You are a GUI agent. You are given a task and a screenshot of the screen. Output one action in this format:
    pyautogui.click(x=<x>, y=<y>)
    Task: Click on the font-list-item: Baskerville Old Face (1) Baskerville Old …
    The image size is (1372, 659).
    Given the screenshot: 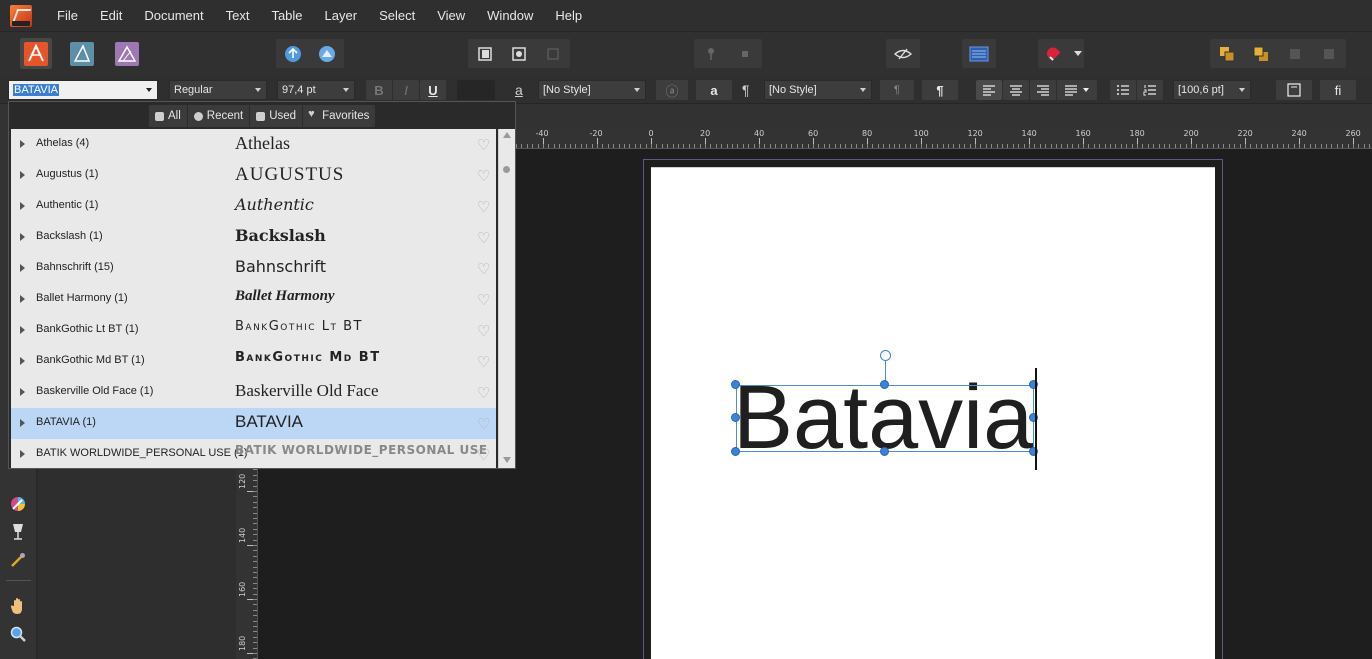 What is the action you would take?
    pyautogui.click(x=253, y=392)
    